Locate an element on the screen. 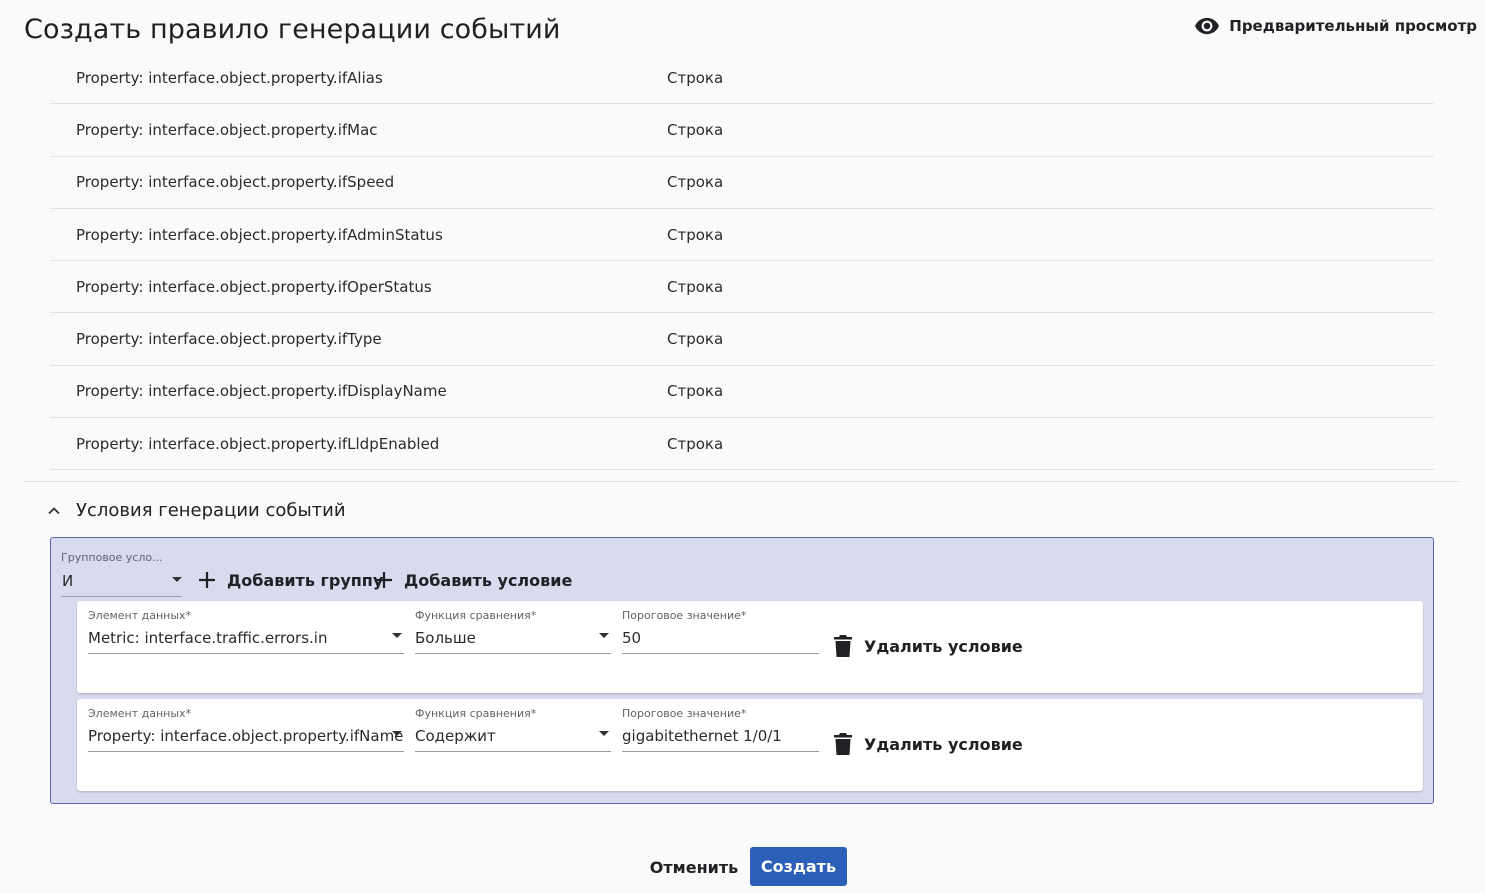  add-group-button: Добавить группу is located at coordinates (290, 580).